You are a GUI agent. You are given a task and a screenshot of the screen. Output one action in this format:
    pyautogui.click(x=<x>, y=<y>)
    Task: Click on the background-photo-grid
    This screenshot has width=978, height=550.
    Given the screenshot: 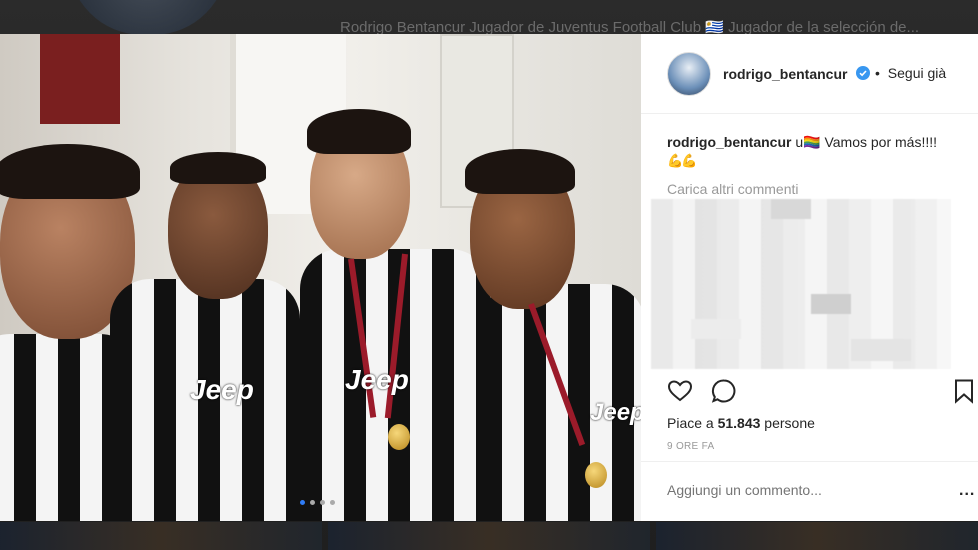 What is the action you would take?
    pyautogui.click(x=489, y=536)
    